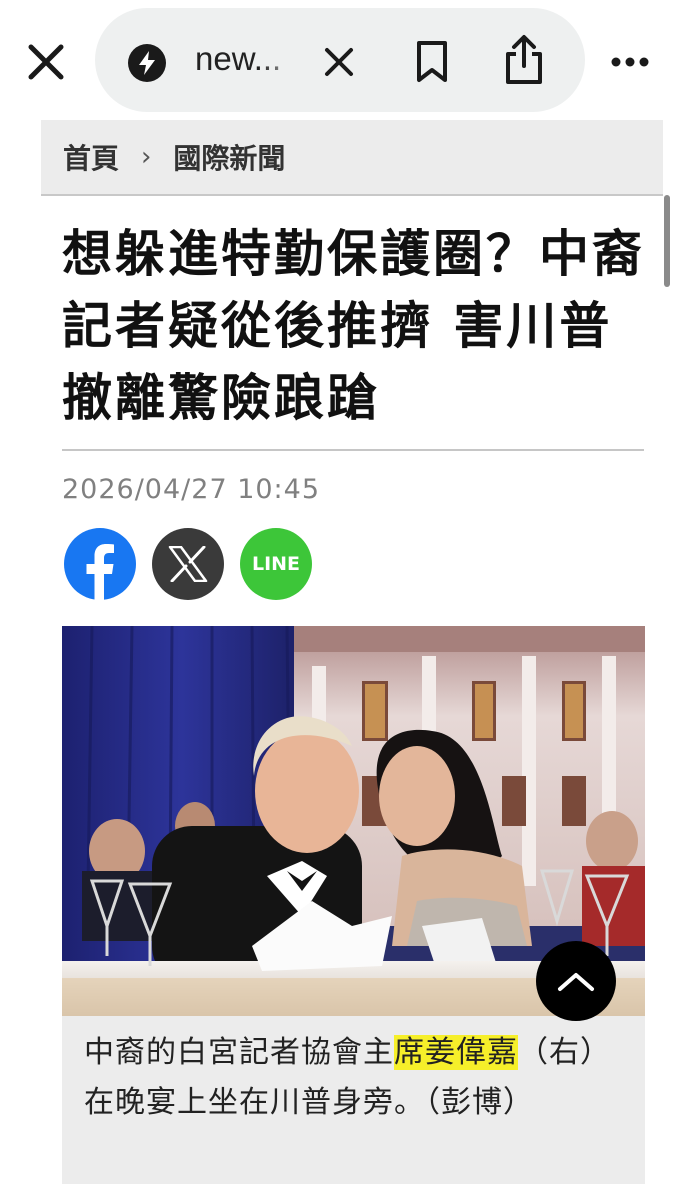 Image resolution: width=677 pixels, height=1200 pixels. I want to click on article-headline: 想躲進特勤保護圈？中裔記者疑從後推擠 害川普撤離驚險踉蹌, so click(353, 326).